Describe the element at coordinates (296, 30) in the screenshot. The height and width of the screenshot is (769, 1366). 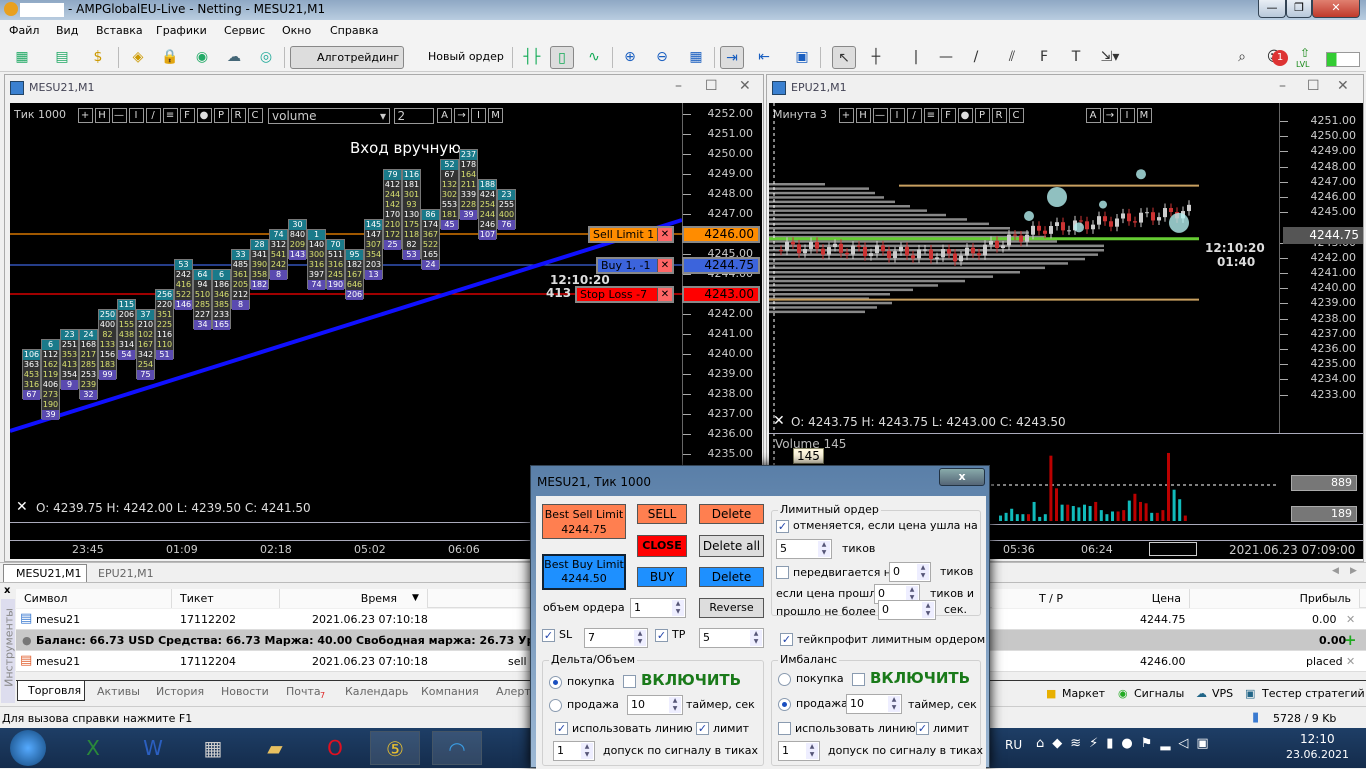
I see `menu-window: Окно` at that location.